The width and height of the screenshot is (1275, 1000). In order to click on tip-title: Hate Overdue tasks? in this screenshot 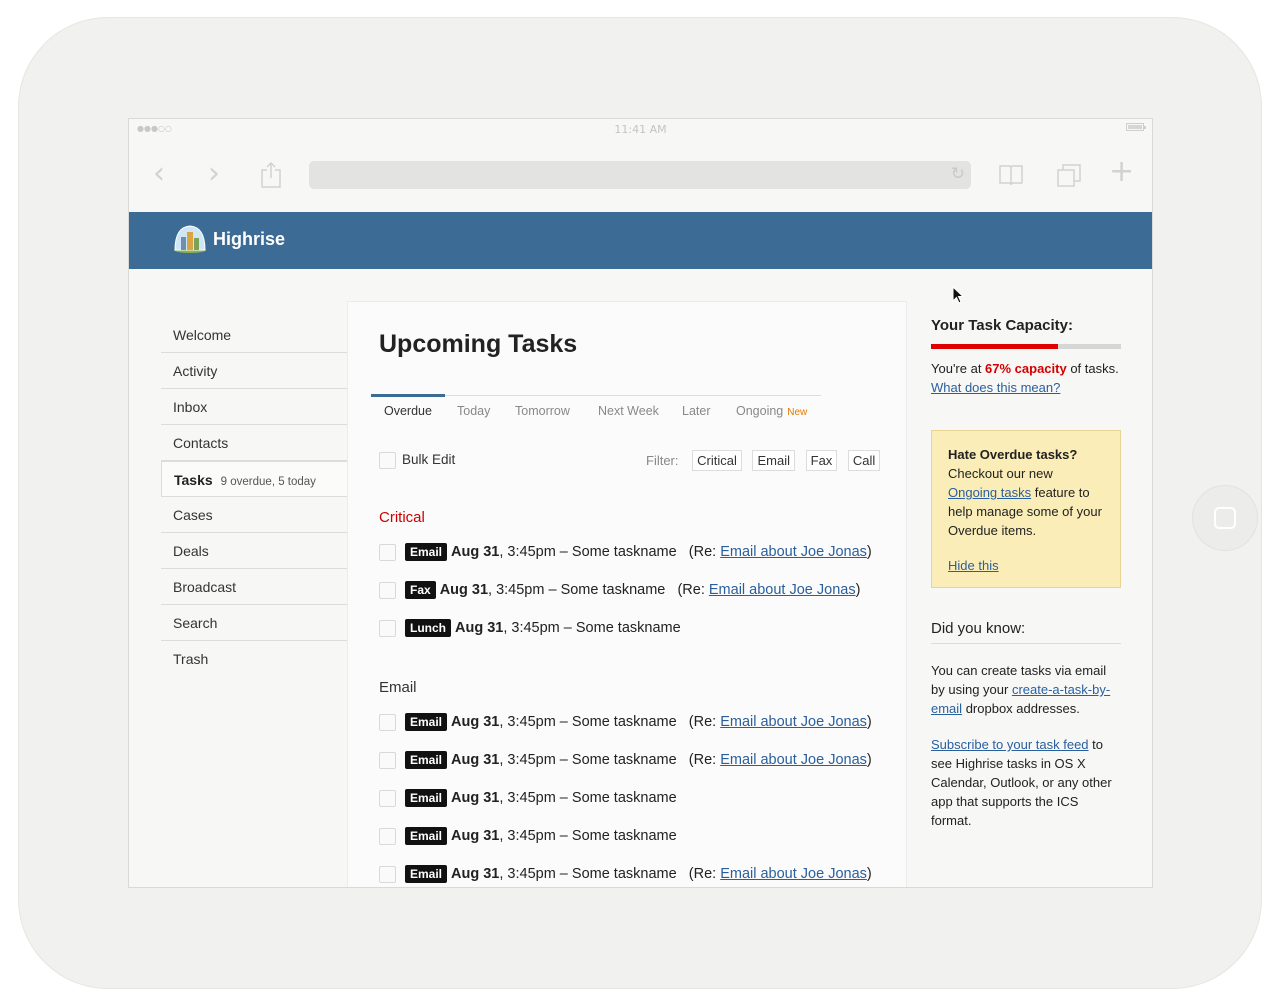, I will do `click(1013, 454)`.